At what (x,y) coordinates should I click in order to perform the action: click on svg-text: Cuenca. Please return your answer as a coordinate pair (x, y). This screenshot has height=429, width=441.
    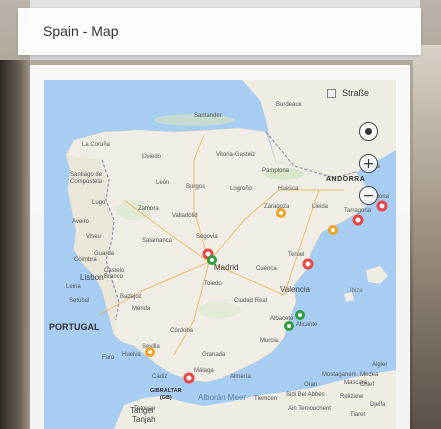
    Looking at the image, I should click on (266, 269).